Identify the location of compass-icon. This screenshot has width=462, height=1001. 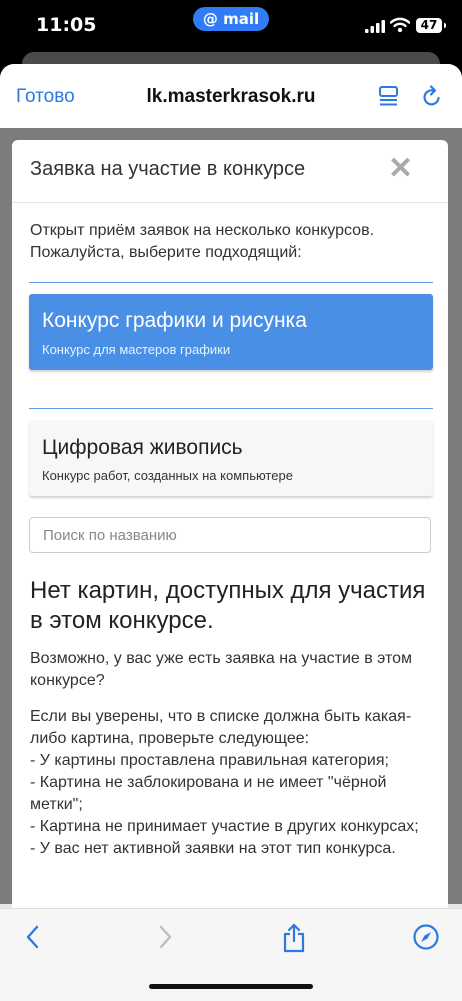
(426, 937).